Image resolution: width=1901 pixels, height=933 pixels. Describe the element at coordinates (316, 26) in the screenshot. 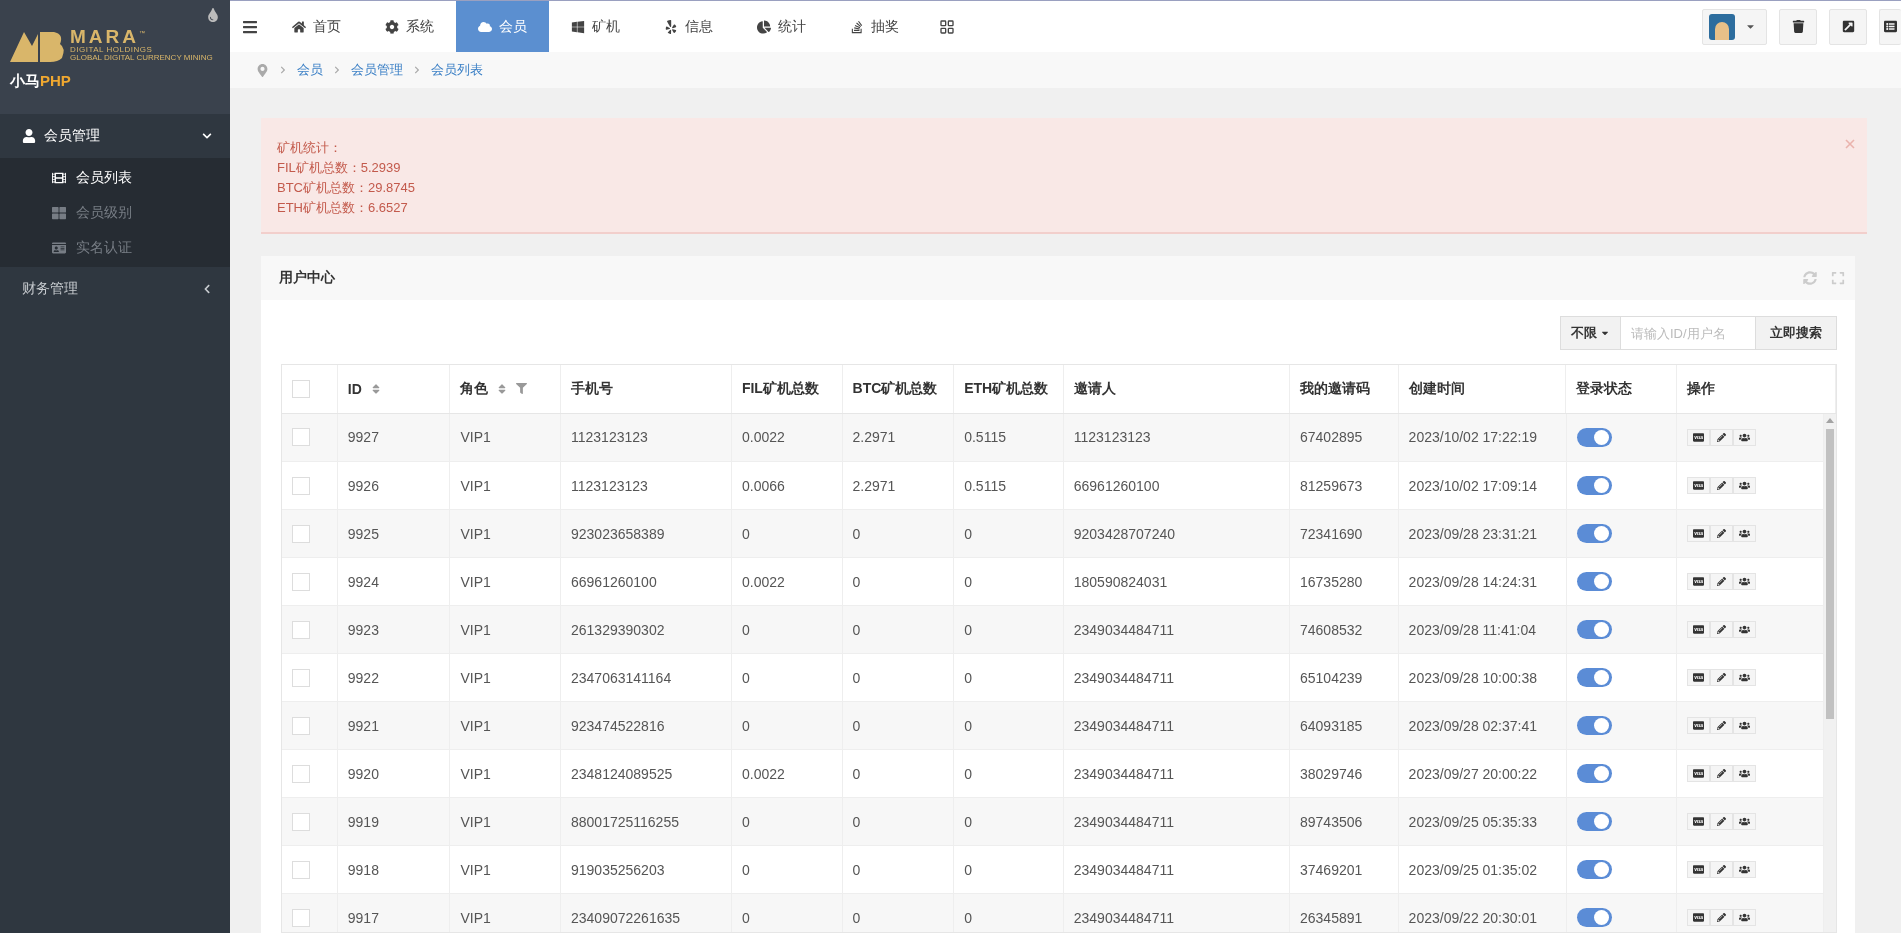

I see `nav-tab: 首页` at that location.